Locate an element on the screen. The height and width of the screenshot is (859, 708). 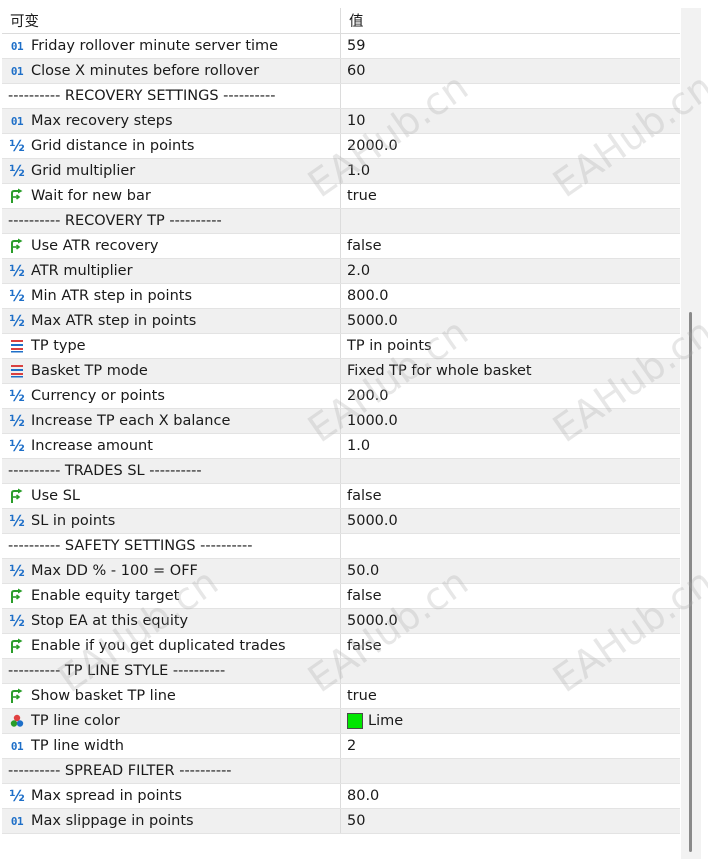
parameter-value: true is located at coordinates (362, 196).